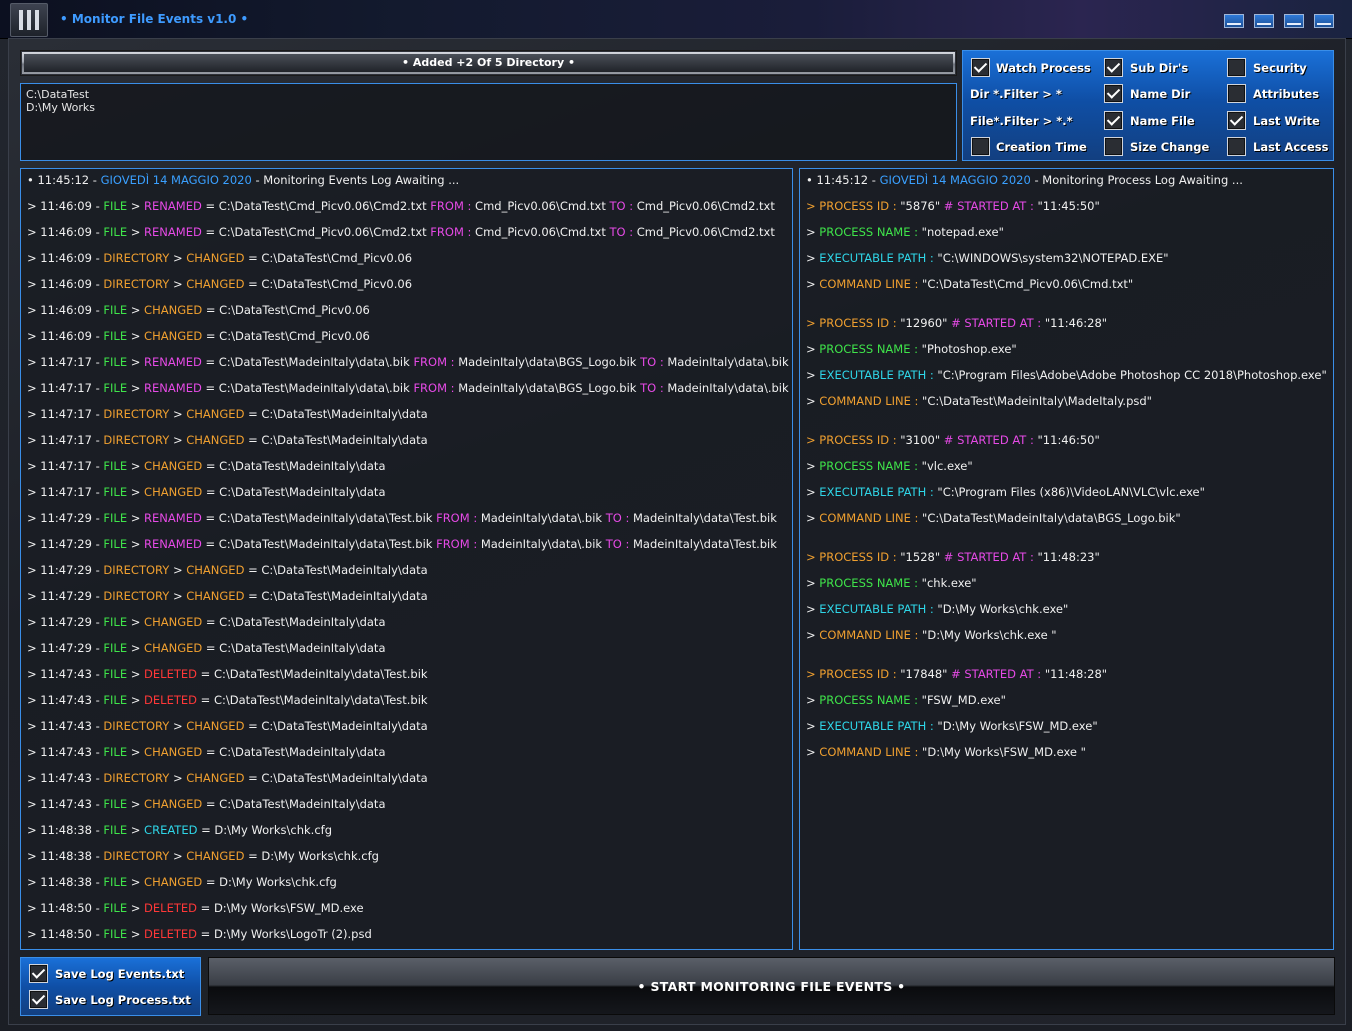  Describe the element at coordinates (65, 414) in the screenshot. I see `log-segment: > 11:47:17 -` at that location.